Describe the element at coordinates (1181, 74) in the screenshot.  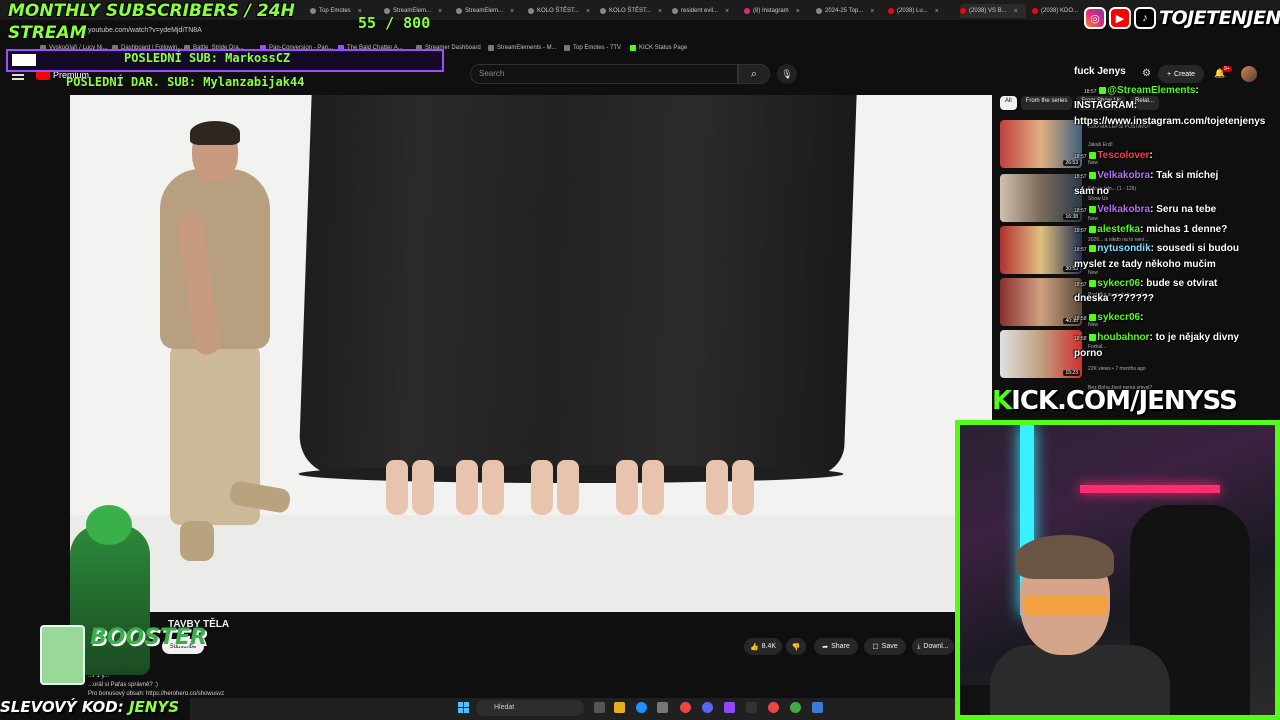
I see `create-button: + Create` at that location.